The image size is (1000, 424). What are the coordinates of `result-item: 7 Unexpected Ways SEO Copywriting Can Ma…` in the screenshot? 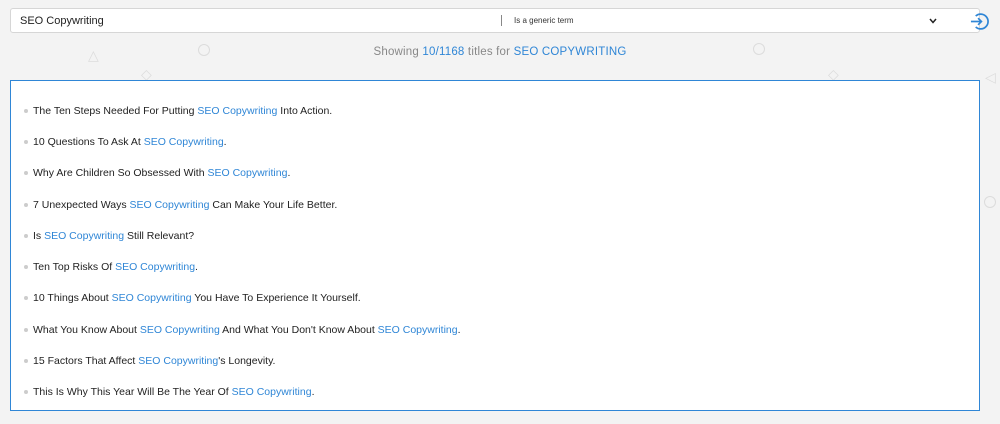 It's located at (495, 204).